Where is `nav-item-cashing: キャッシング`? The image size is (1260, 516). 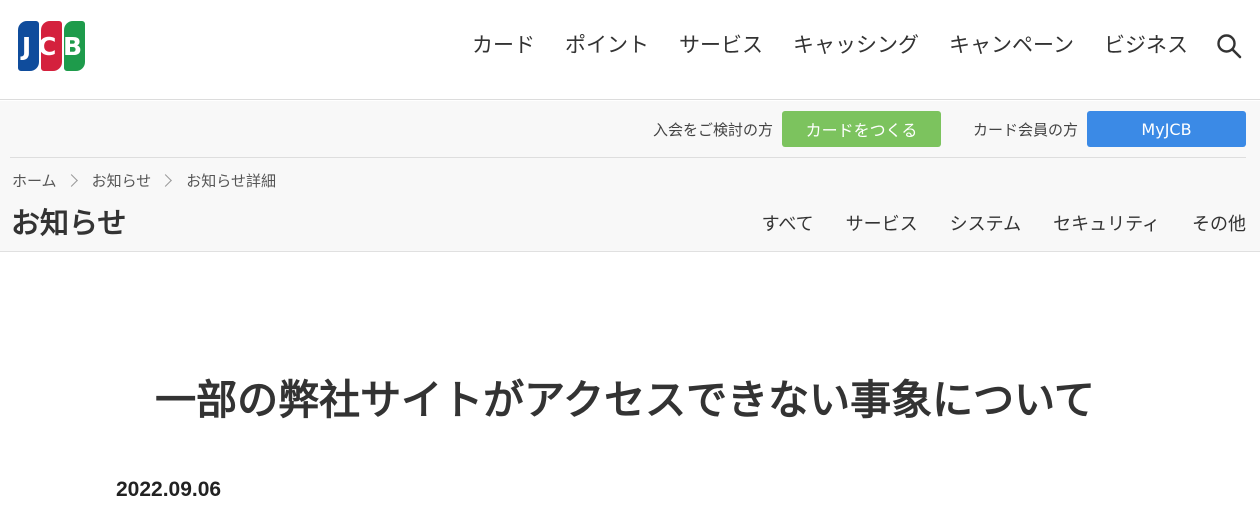 nav-item-cashing: キャッシング is located at coordinates (856, 45).